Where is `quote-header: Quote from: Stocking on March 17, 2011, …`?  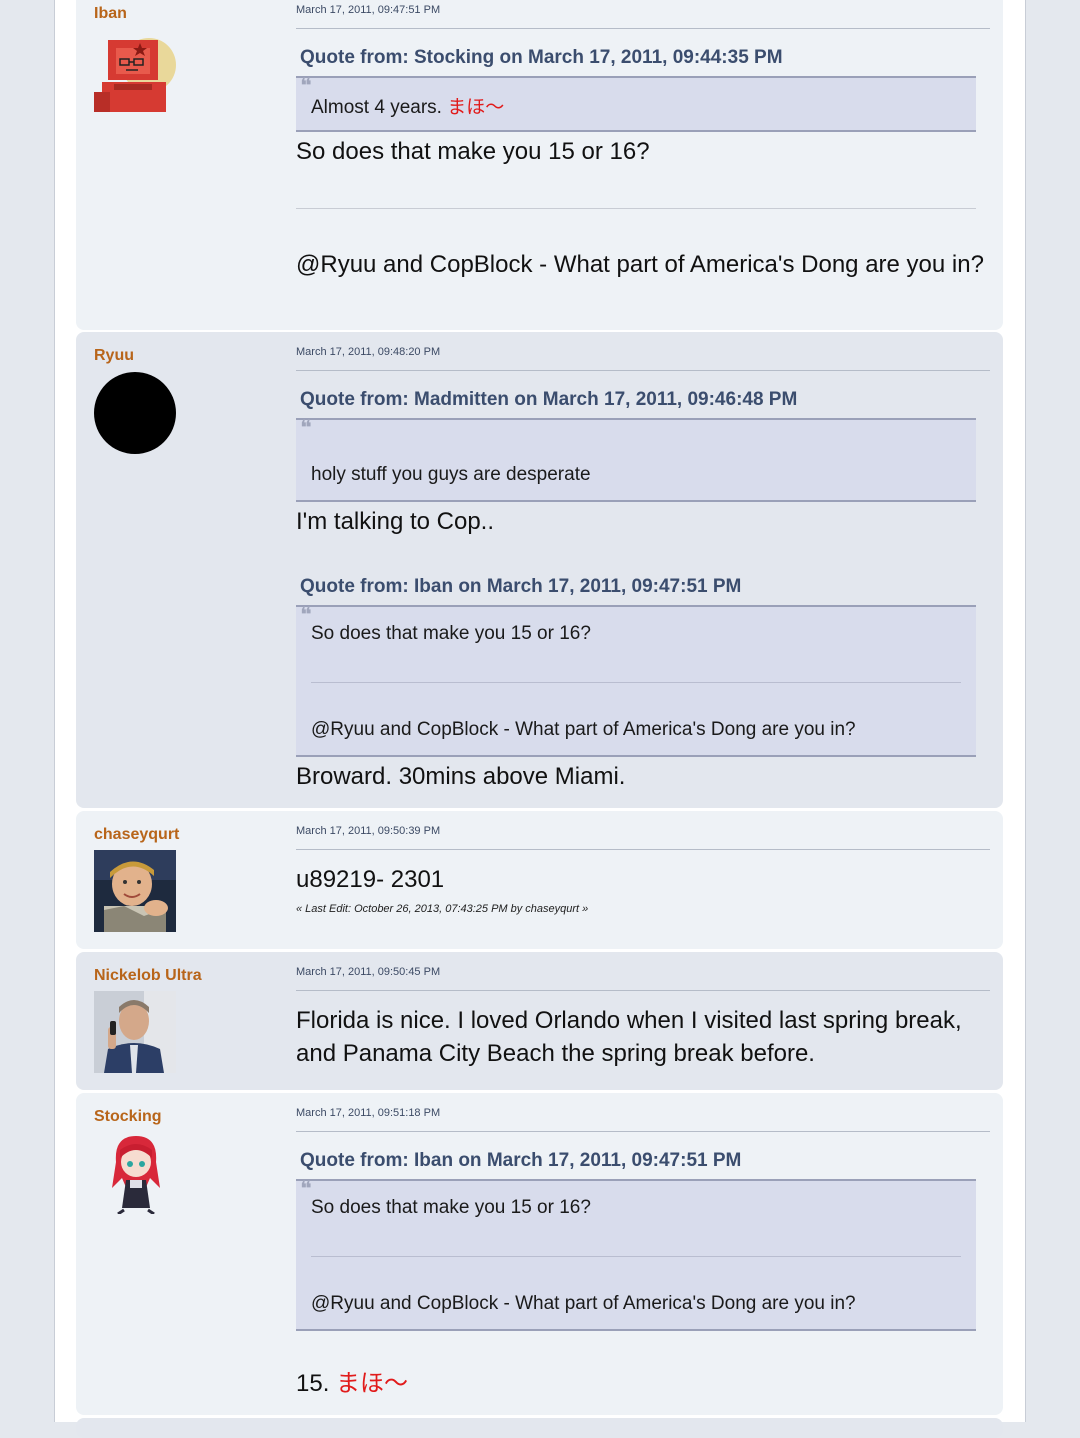
quote-header: Quote from: Stocking on March 17, 2011, … is located at coordinates (541, 58).